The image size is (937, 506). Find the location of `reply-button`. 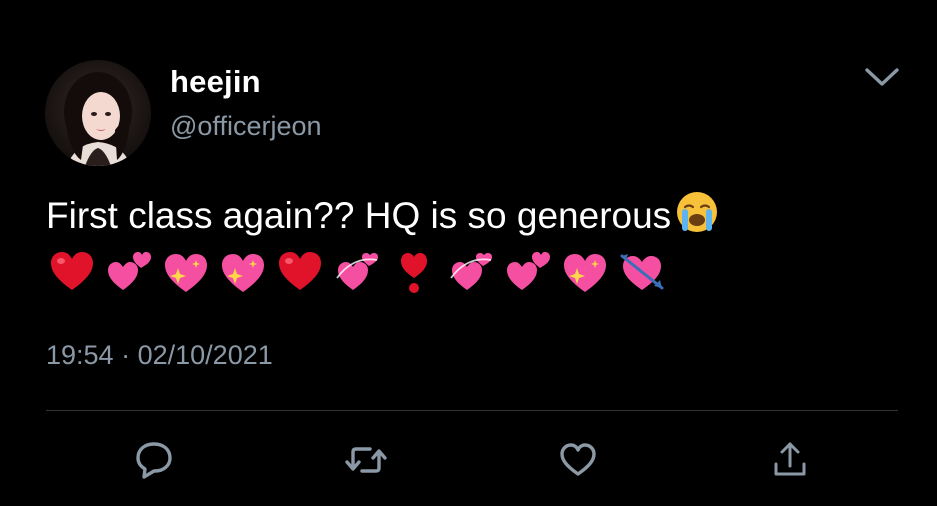

reply-button is located at coordinates (154, 460).